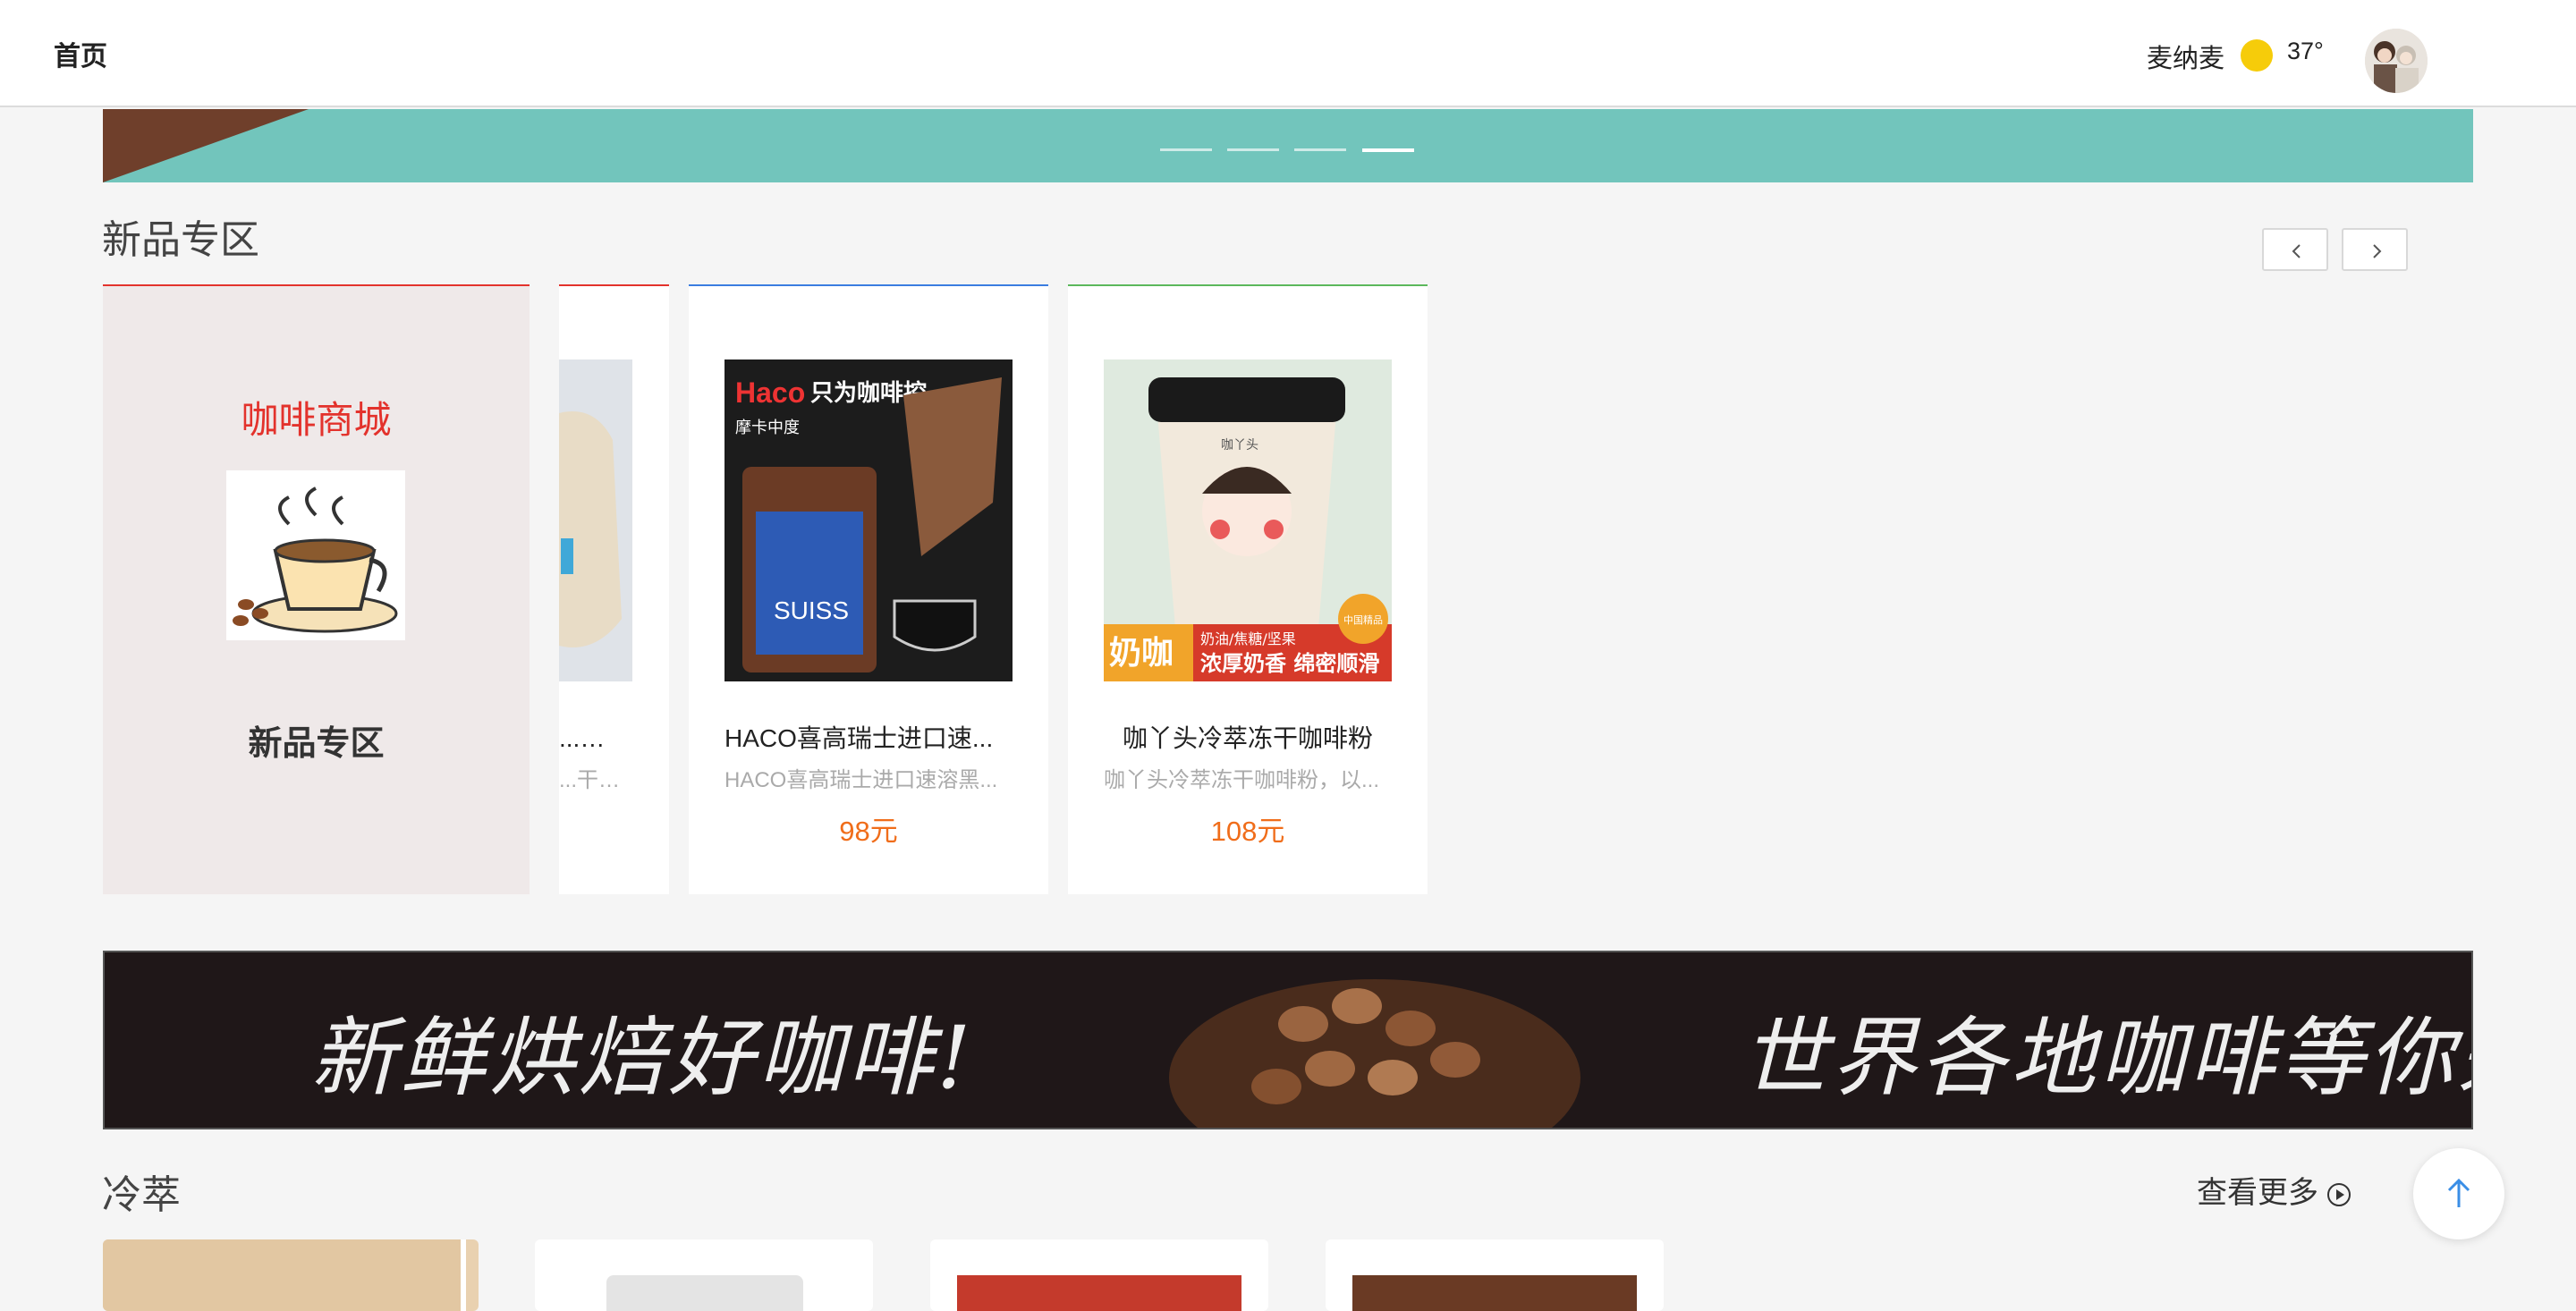 This screenshot has width=2576, height=1311. Describe the element at coordinates (1248, 638) in the screenshot. I see `image-flavors-text: 奶油/焦糖/坚果` at that location.